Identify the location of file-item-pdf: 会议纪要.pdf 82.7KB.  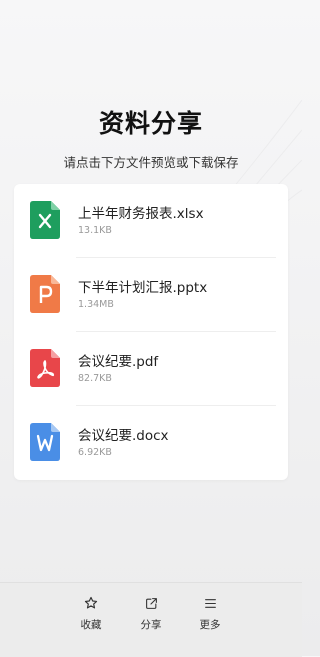
(151, 369).